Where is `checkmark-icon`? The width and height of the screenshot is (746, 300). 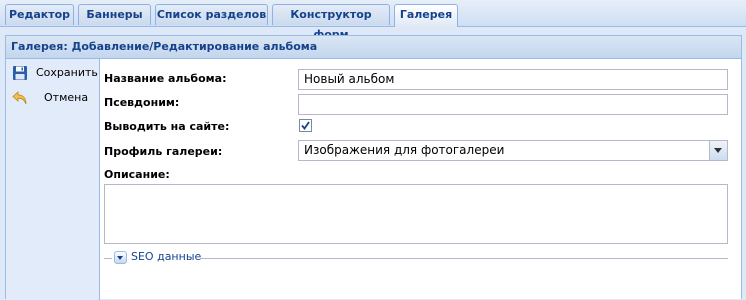 checkmark-icon is located at coordinates (305, 125).